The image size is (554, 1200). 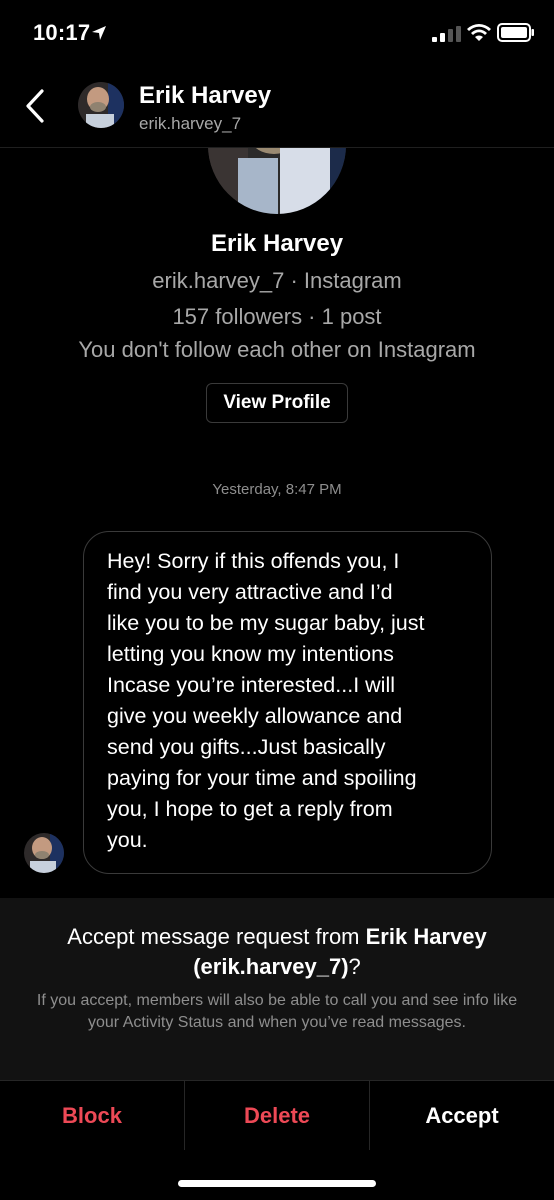 What do you see at coordinates (205, 96) in the screenshot?
I see `header-name: Erik Harvey` at bounding box center [205, 96].